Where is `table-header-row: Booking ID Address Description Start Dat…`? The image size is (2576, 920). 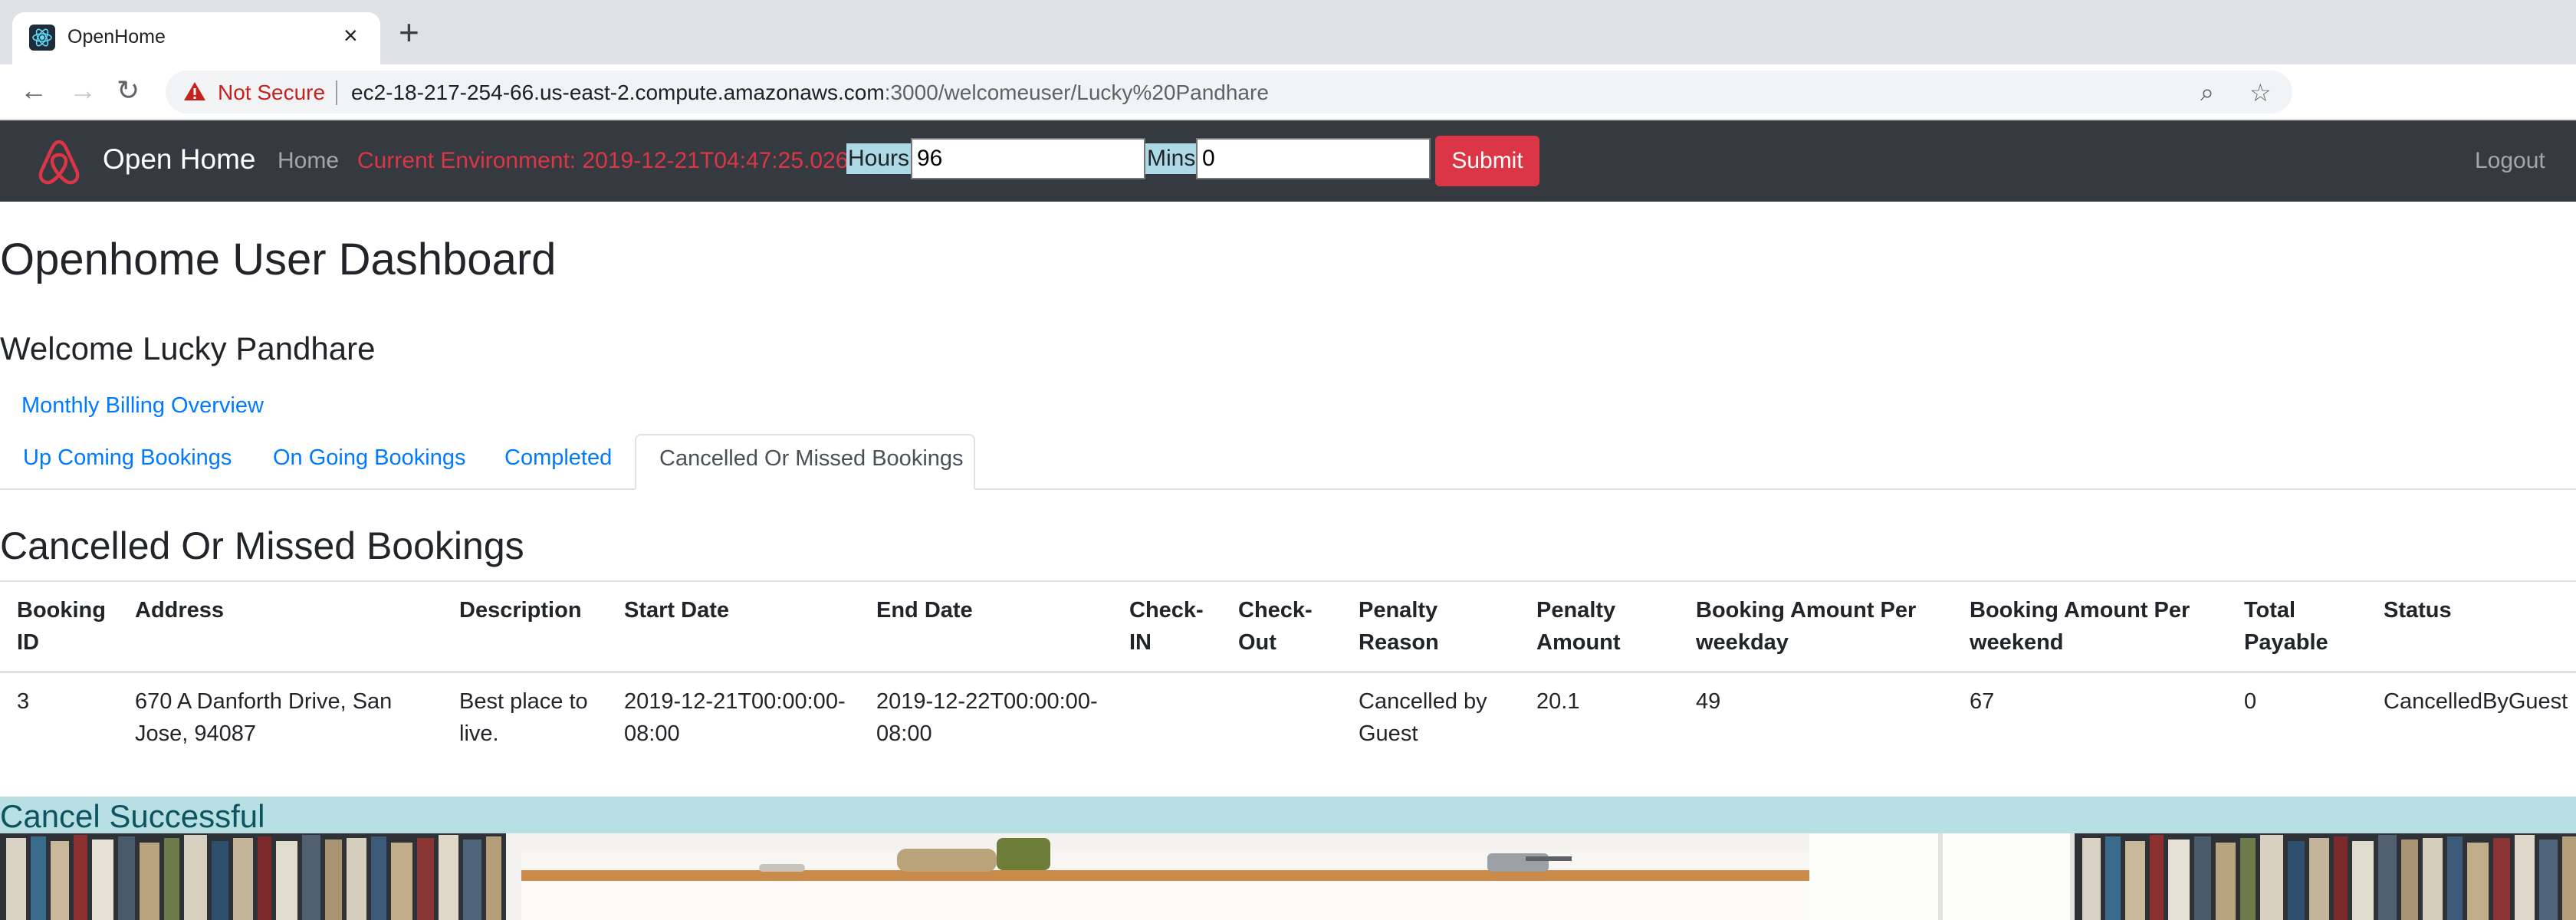 table-header-row: Booking ID Address Description Start Dat… is located at coordinates (1288, 626).